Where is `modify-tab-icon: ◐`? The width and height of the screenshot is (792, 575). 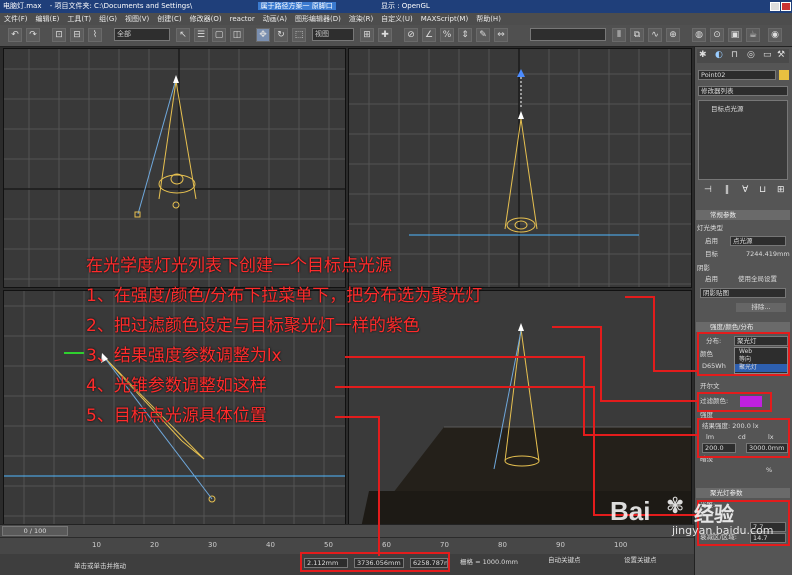
modify-tab-icon: ◐ is located at coordinates (719, 55).